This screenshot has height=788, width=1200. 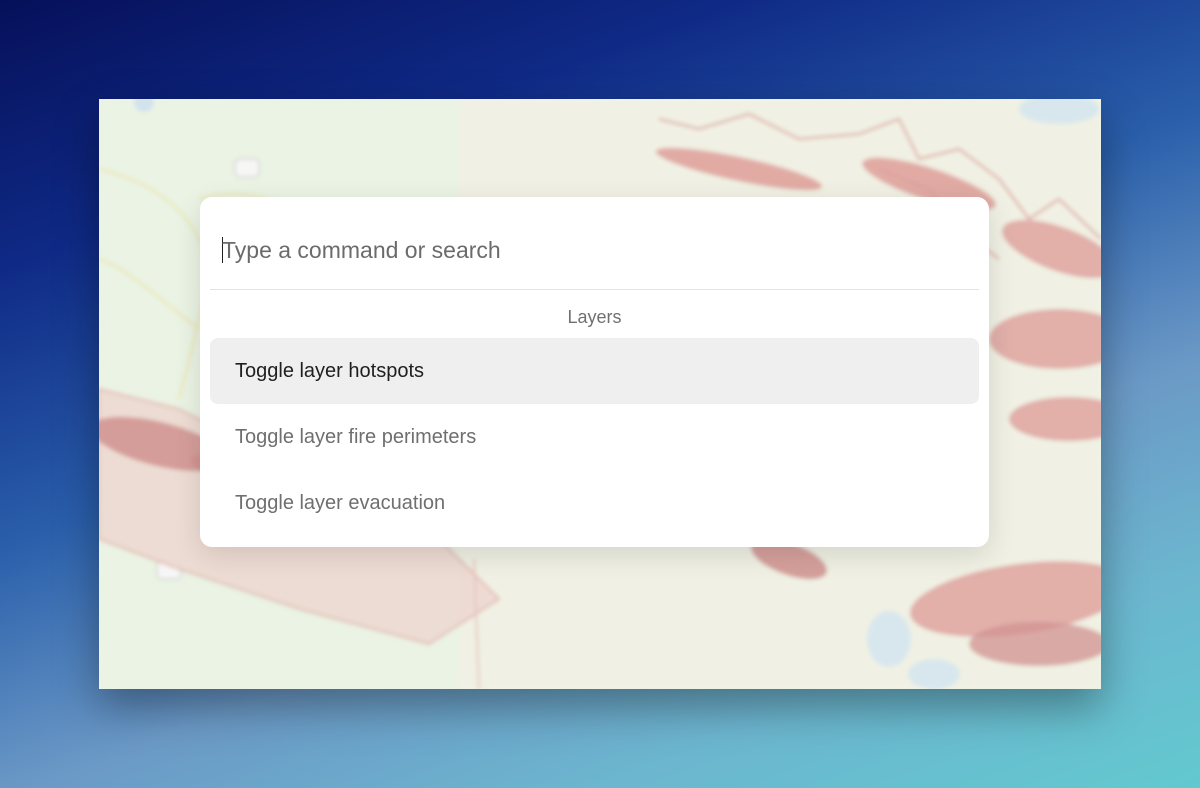 I want to click on command-item-label: Toggle layer fire perimeters, so click(x=356, y=436).